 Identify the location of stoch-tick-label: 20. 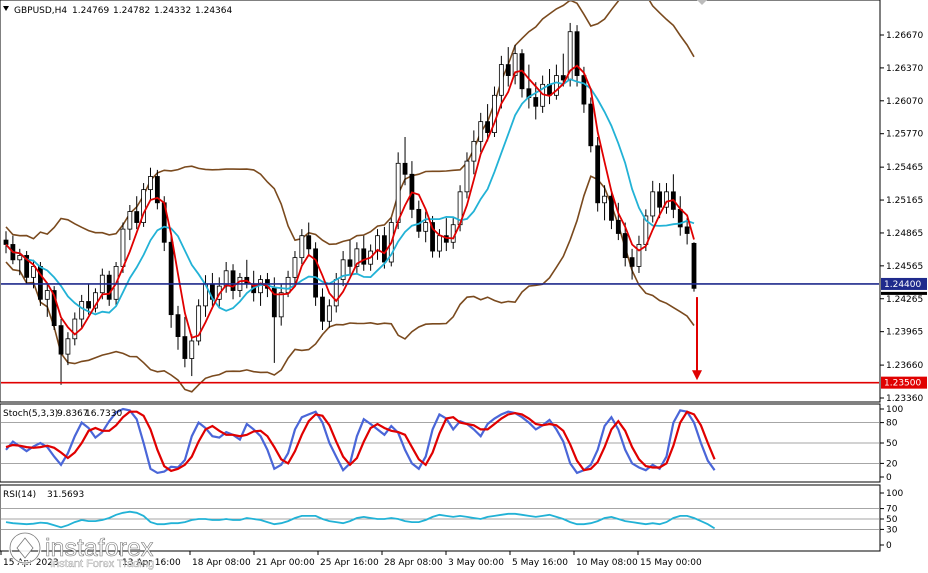
(892, 464).